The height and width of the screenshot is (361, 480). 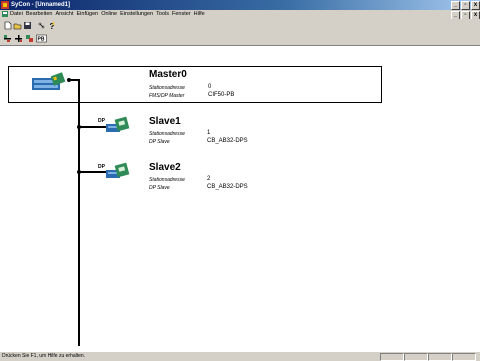 I want to click on network-icon, so click(x=41, y=25).